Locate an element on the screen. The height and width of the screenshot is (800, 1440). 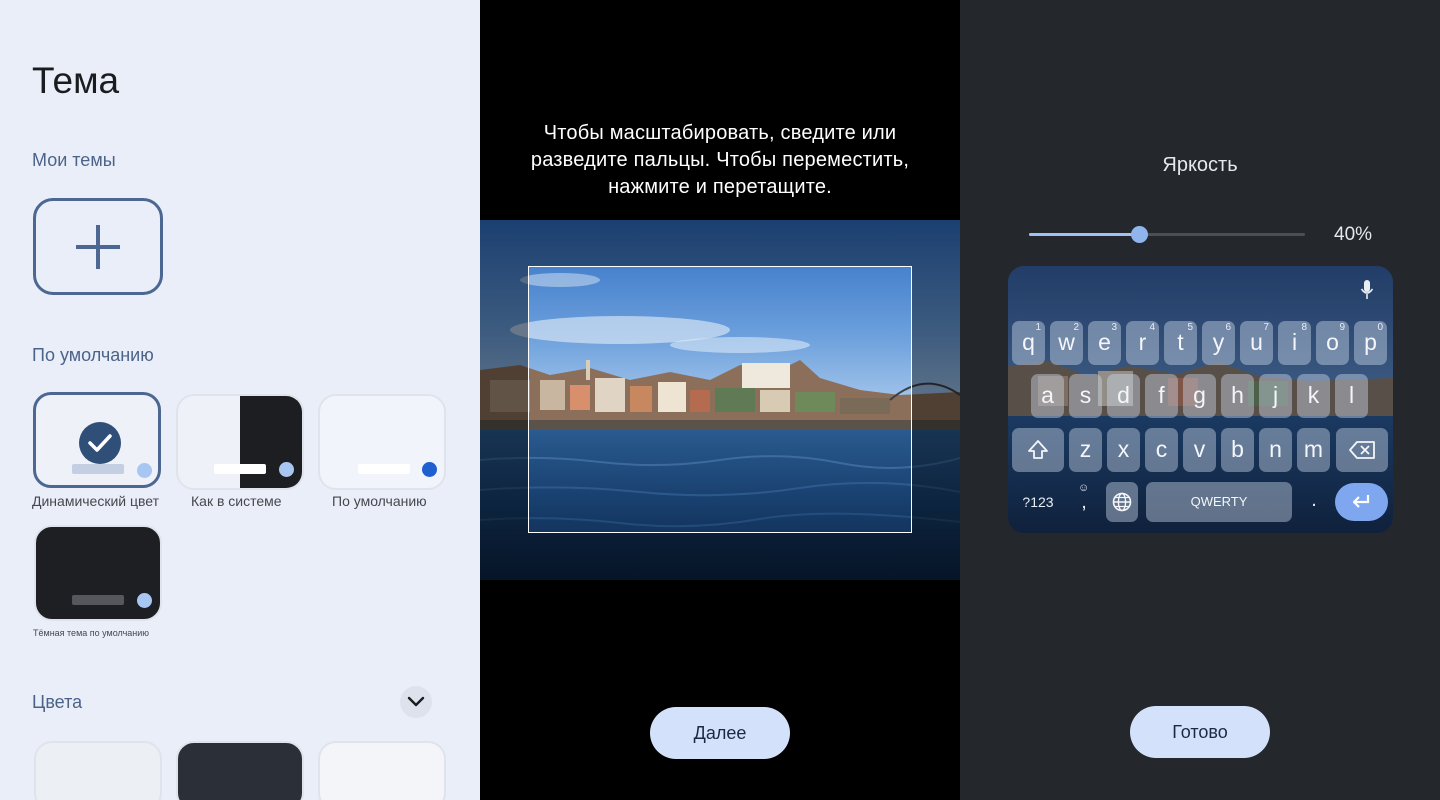
checkmark-icon is located at coordinates (100, 443).